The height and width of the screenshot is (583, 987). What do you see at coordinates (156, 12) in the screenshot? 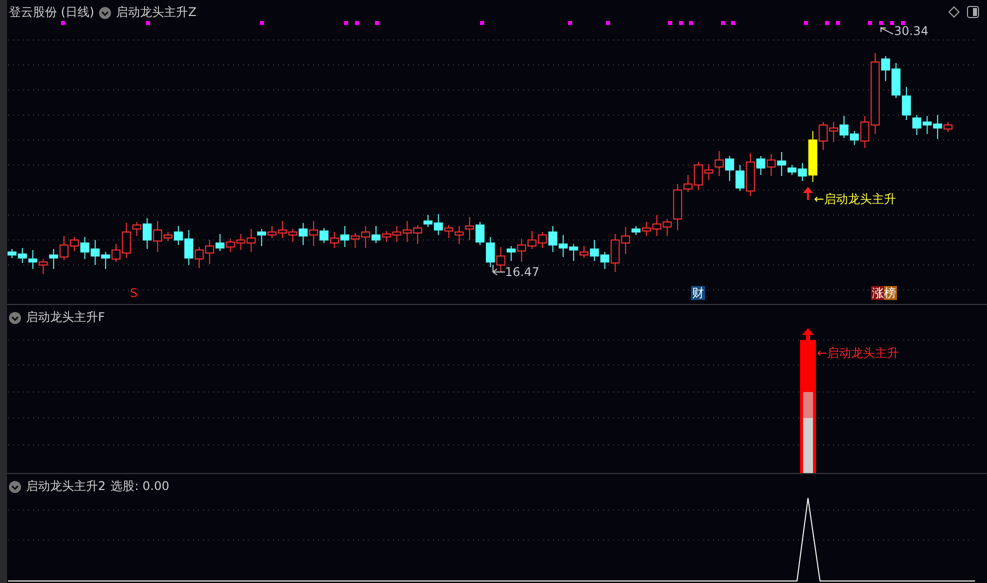
I see `indicator-title: 启动龙头主升Z` at bounding box center [156, 12].